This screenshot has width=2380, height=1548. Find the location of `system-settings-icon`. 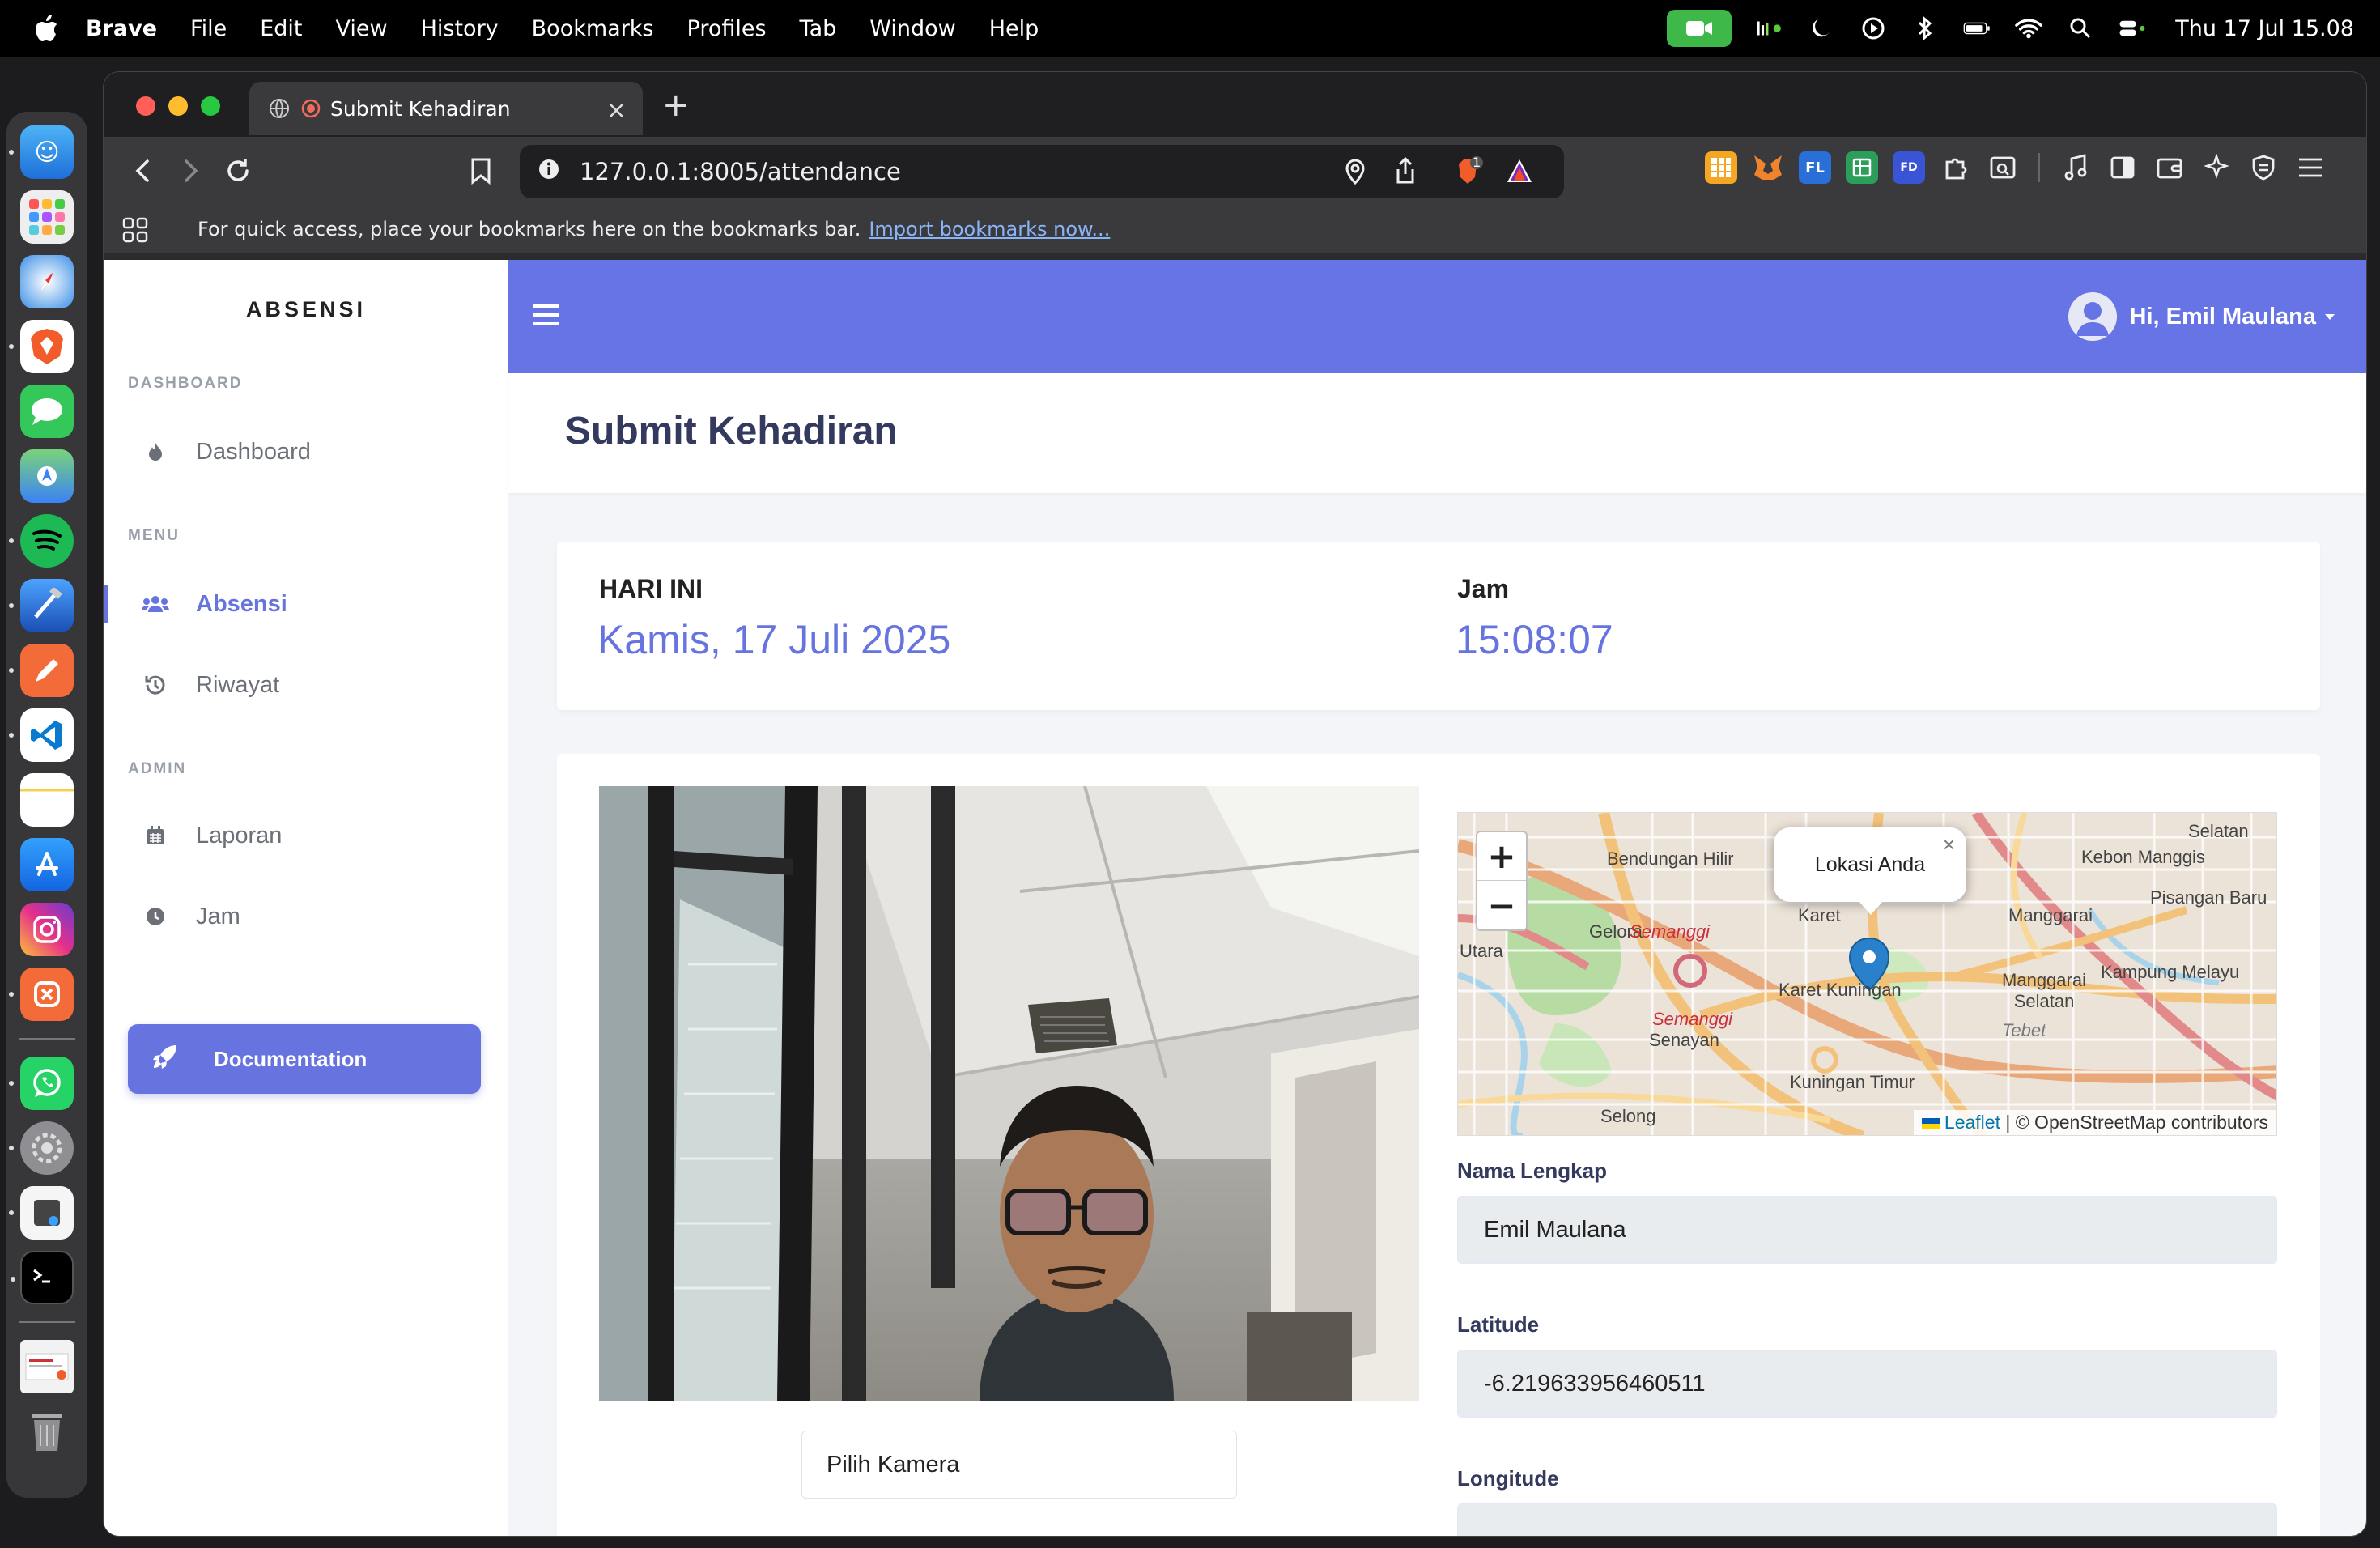

system-settings-icon is located at coordinates (41, 1148).